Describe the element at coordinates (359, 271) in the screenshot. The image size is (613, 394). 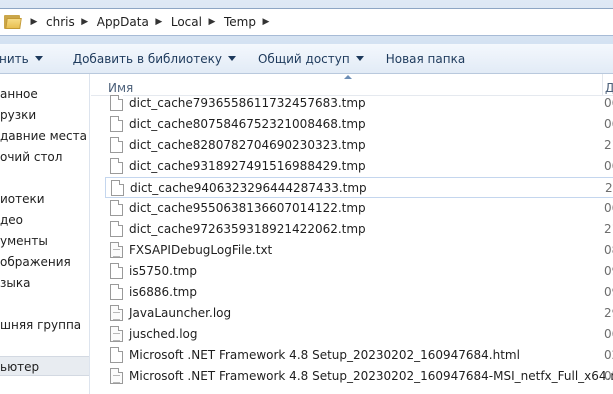
I see `file-row: is5750.tmp 09` at that location.